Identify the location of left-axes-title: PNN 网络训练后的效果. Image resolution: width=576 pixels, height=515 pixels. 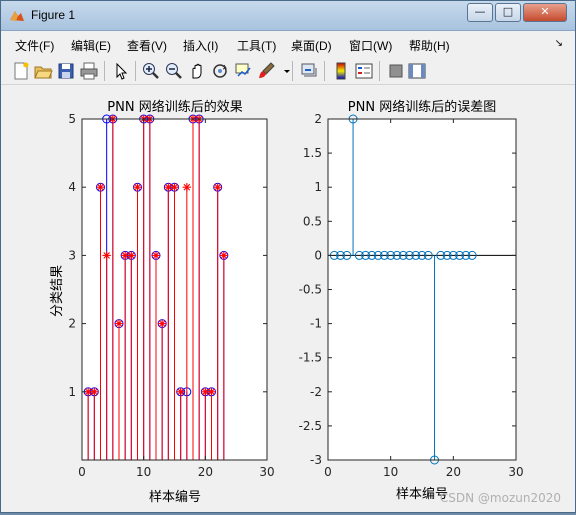
(174, 107).